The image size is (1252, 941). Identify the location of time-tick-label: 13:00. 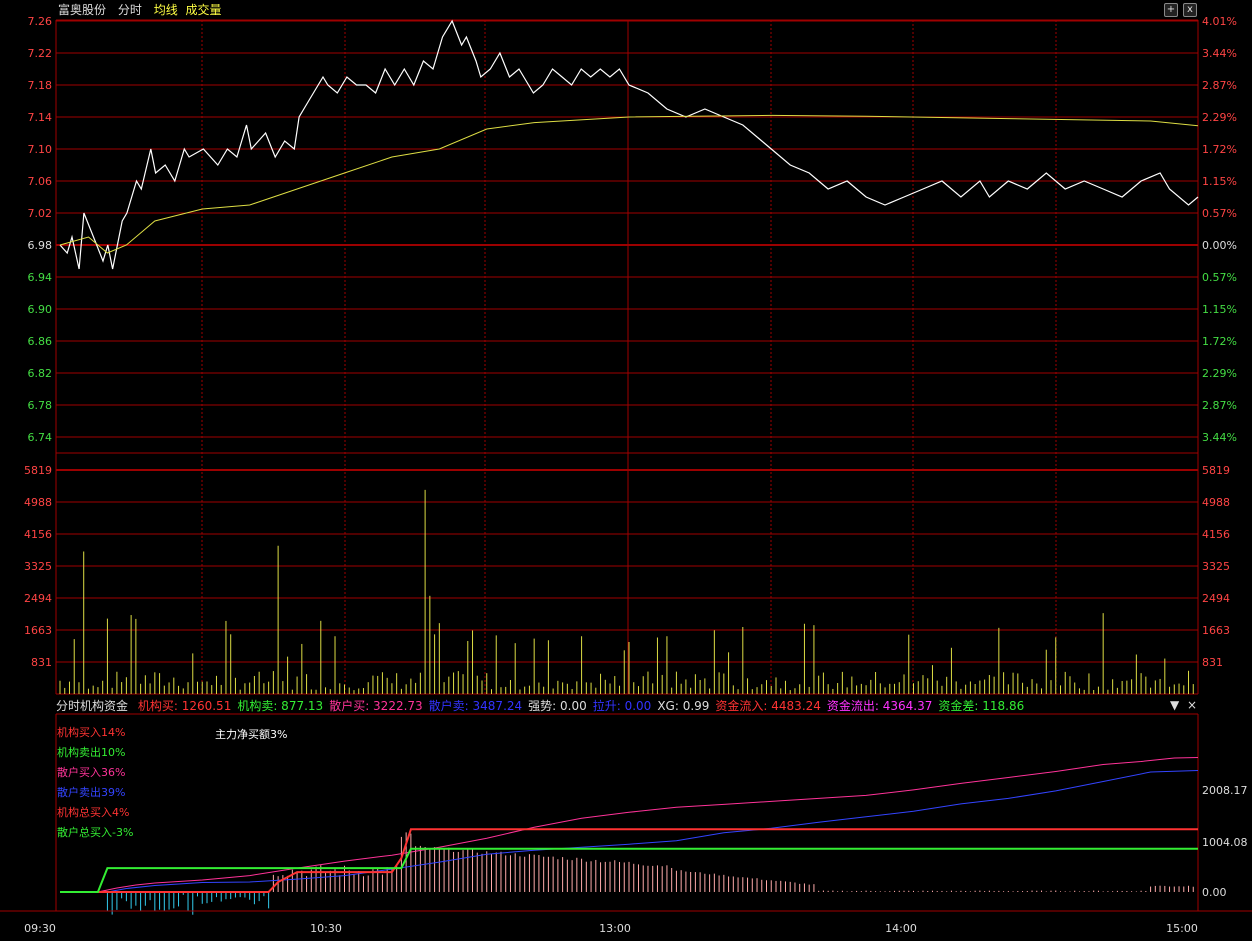
(615, 928).